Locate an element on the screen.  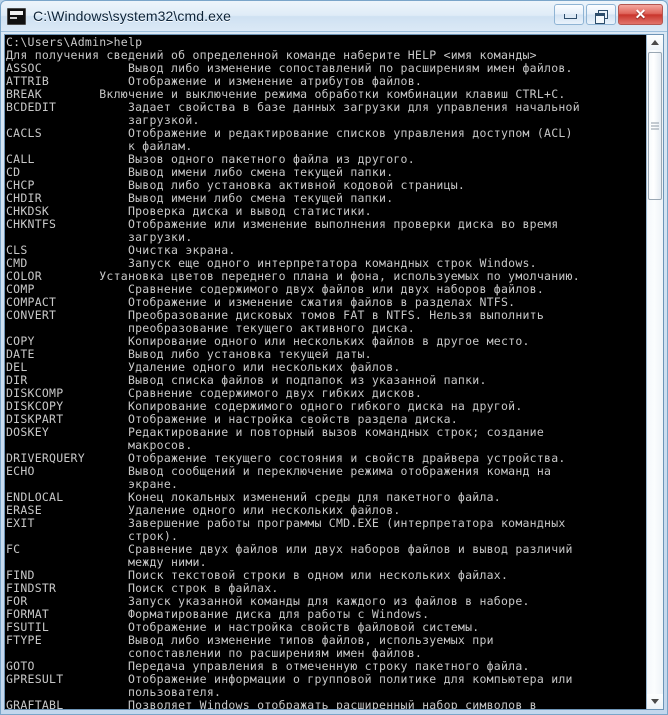
scrollbar-grip-icon is located at coordinates (655, 126).